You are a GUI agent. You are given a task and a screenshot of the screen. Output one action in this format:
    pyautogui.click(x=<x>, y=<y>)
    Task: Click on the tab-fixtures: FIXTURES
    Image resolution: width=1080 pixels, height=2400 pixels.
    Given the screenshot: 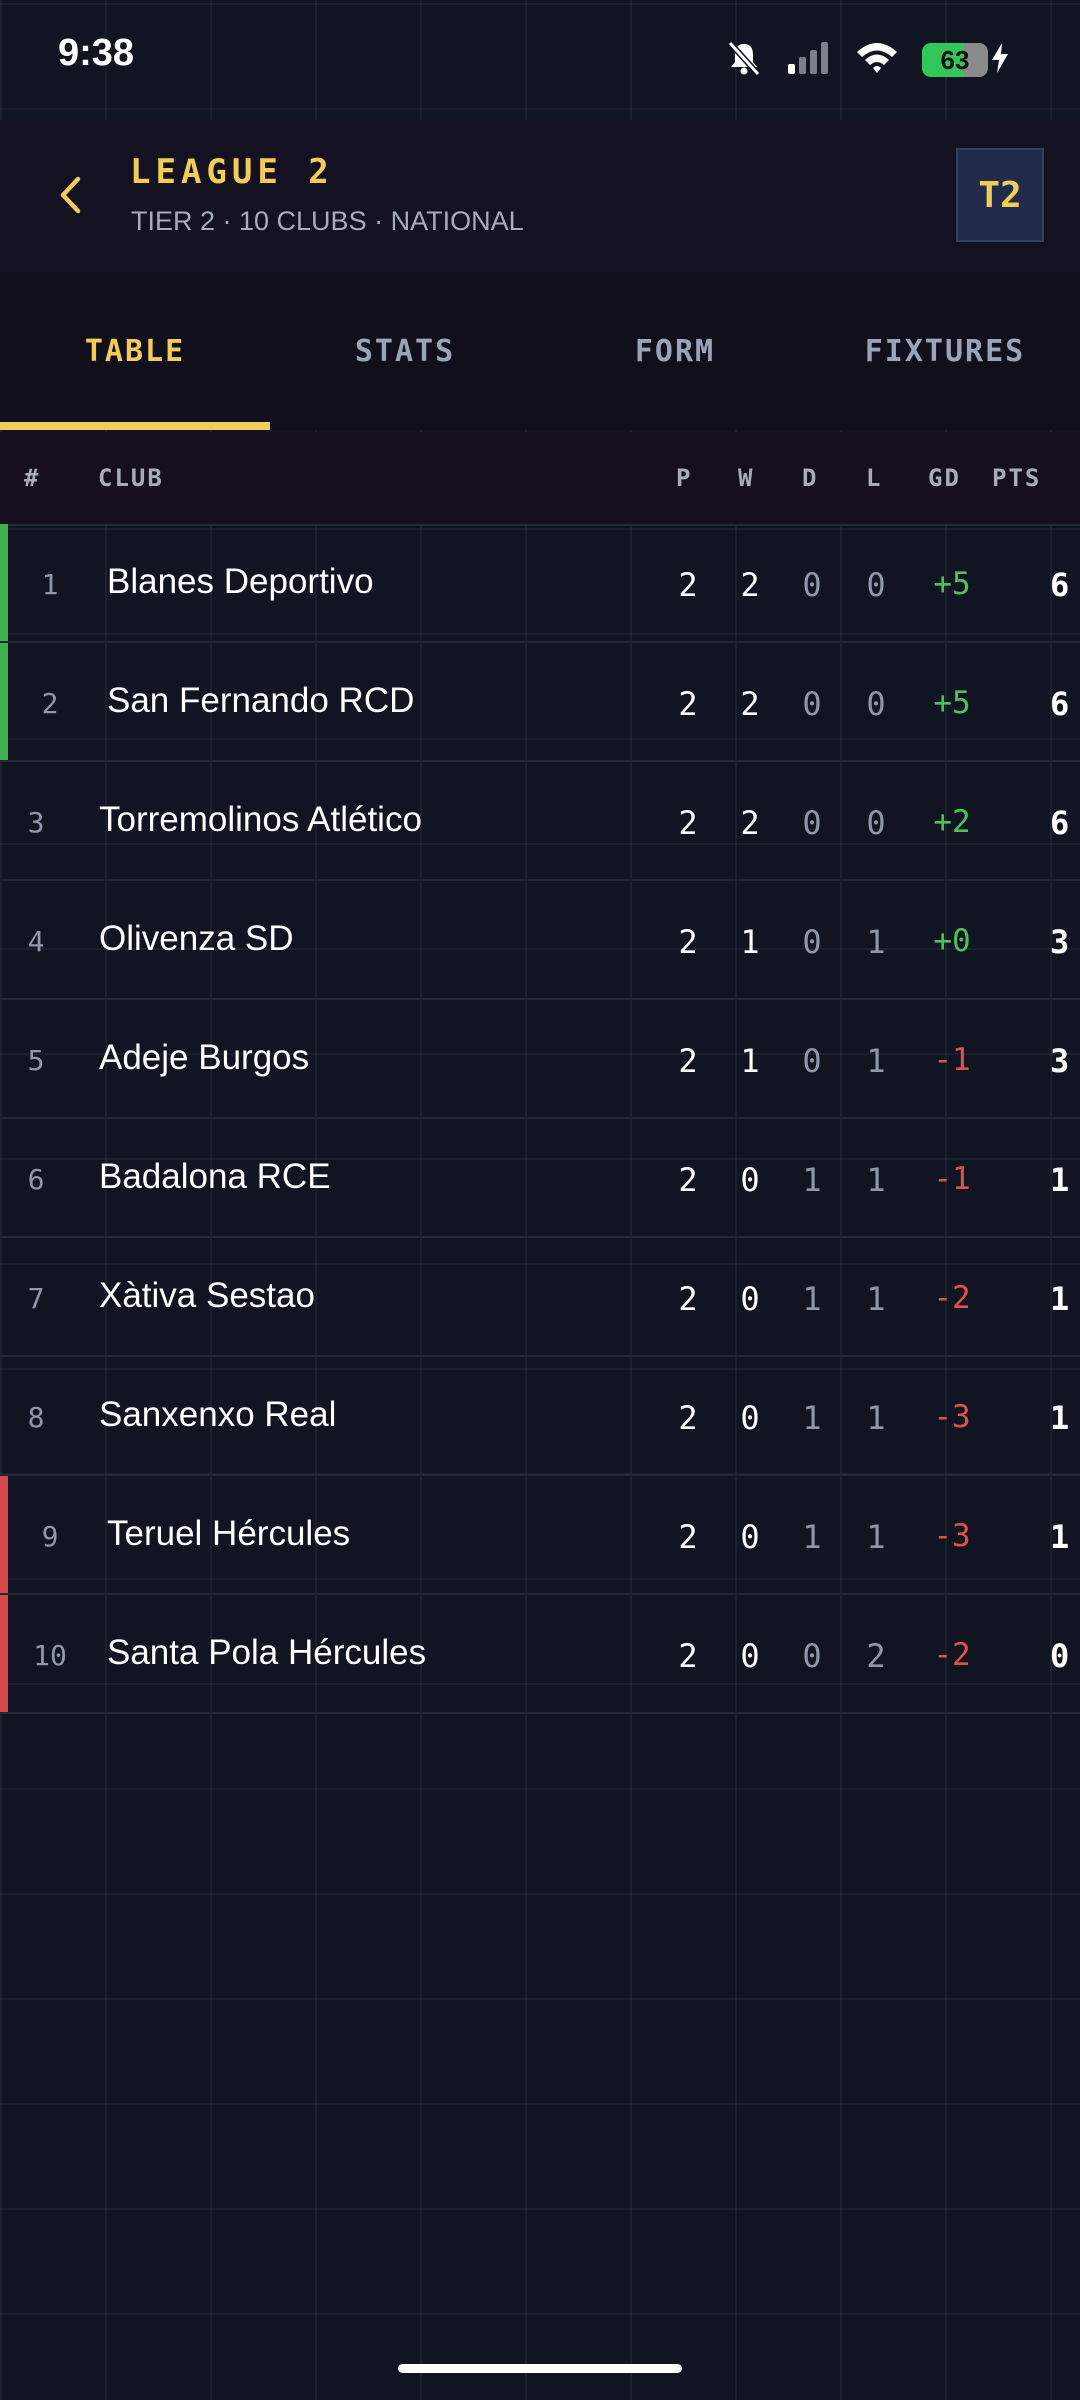 What is the action you would take?
    pyautogui.click(x=945, y=351)
    